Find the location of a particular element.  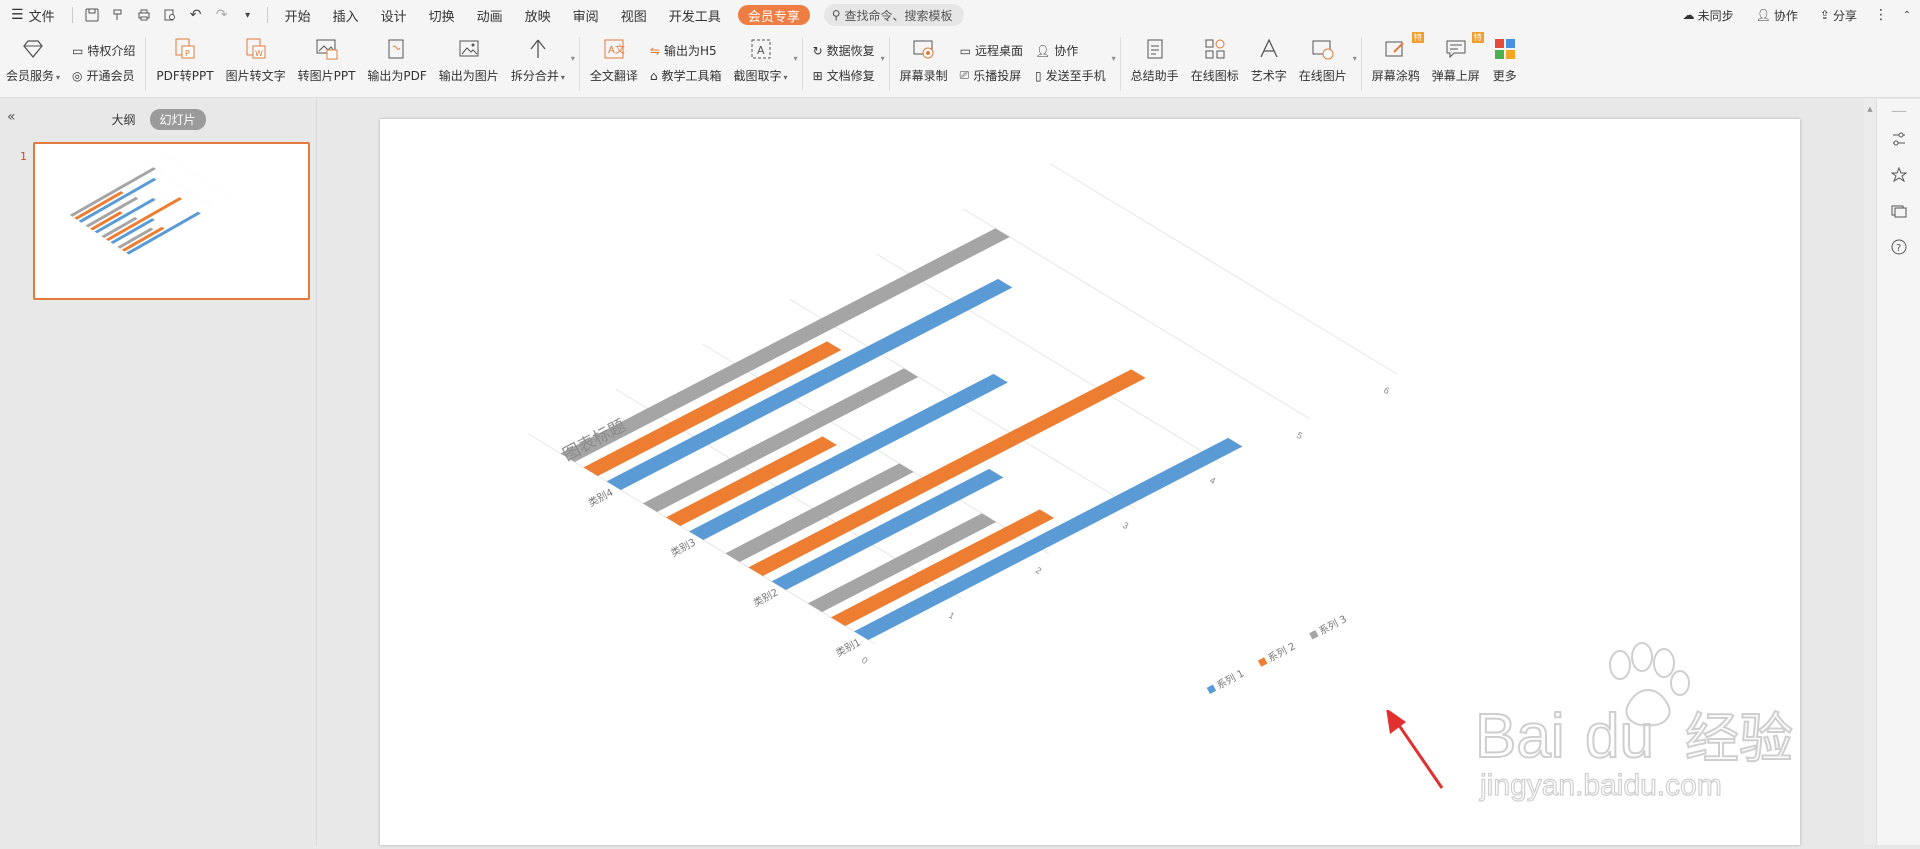

word-art-button: 艺术字 is located at coordinates (1269, 64).